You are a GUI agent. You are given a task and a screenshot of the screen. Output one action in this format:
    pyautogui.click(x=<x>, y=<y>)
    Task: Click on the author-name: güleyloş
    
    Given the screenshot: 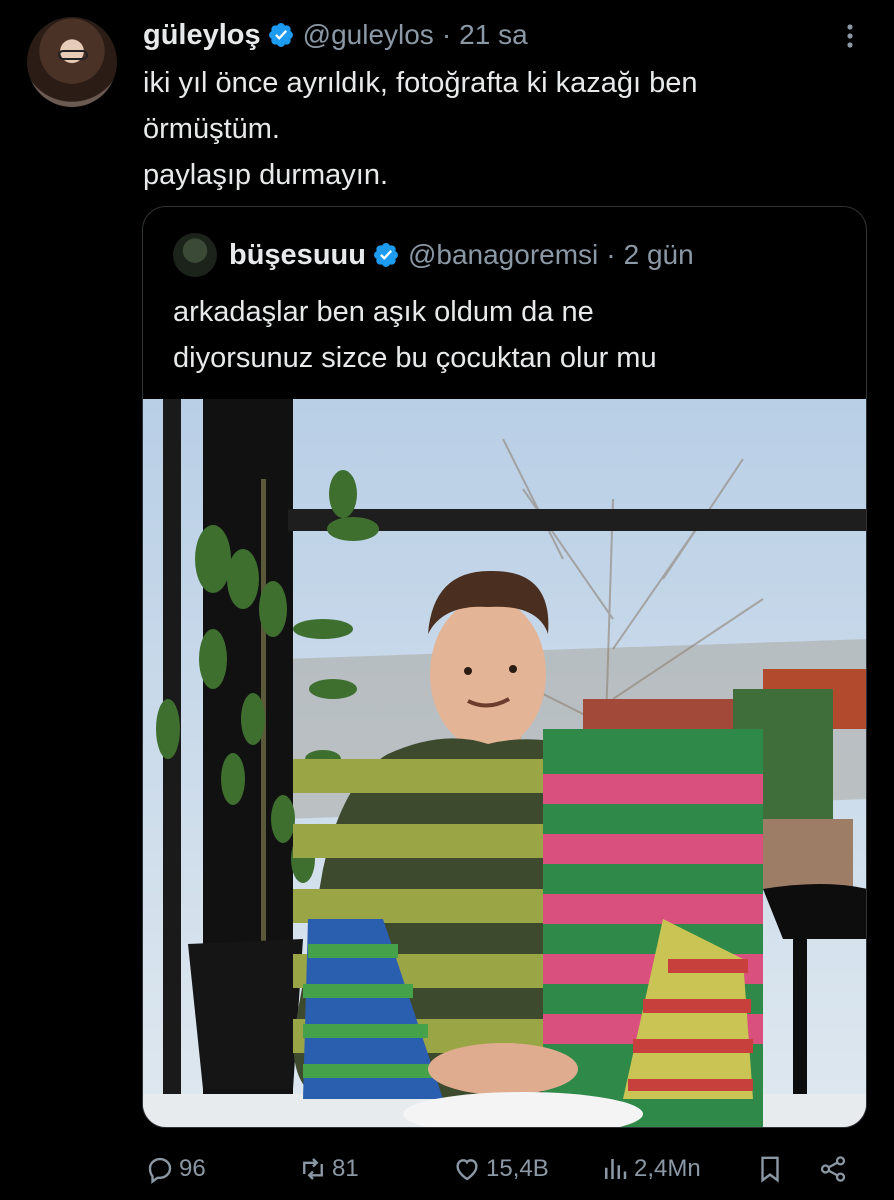 What is the action you would take?
    pyautogui.click(x=202, y=35)
    